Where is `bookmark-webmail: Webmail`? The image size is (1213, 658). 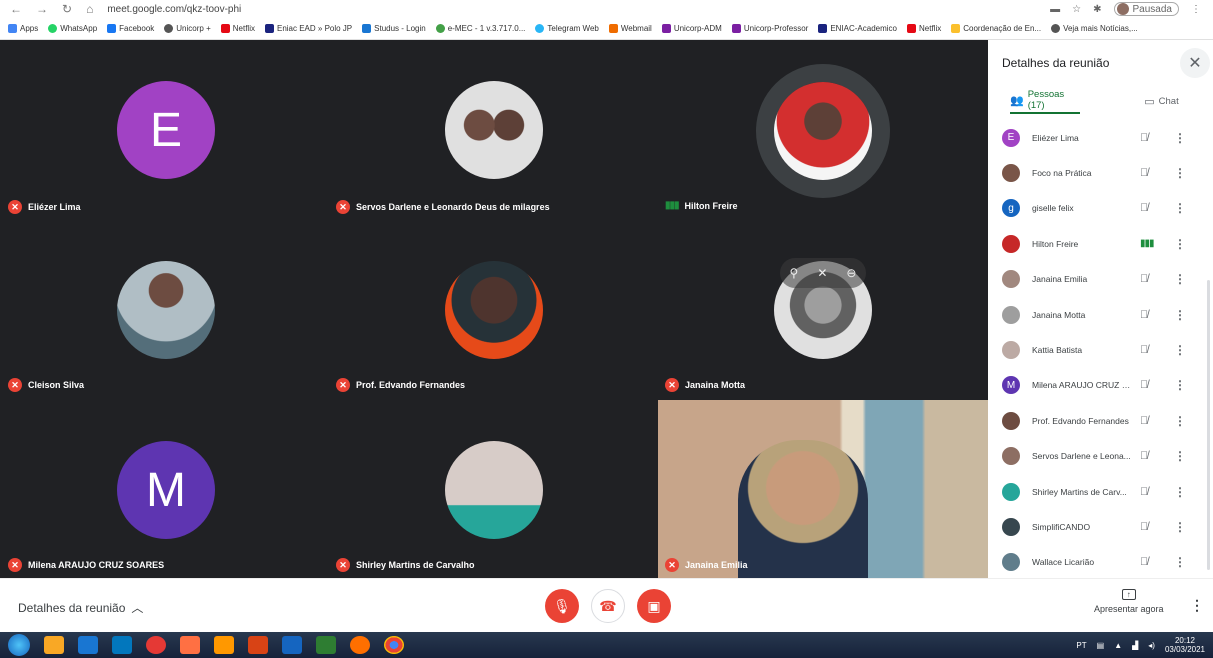
bookmark-webmail: Webmail is located at coordinates (630, 28).